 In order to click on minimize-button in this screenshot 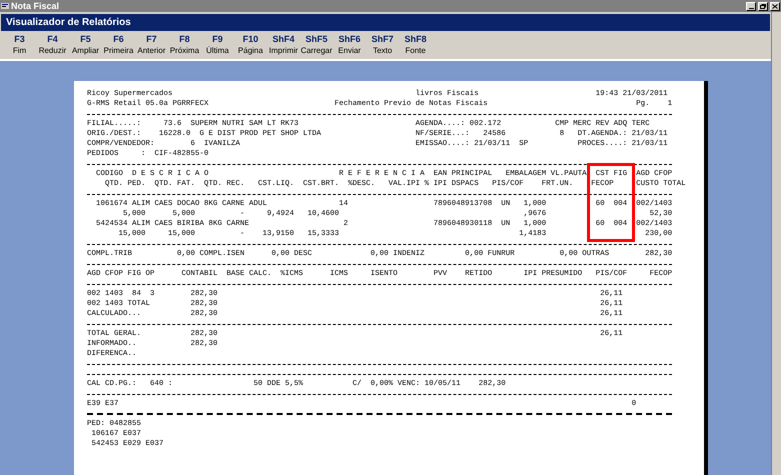, I will do `click(751, 6)`.